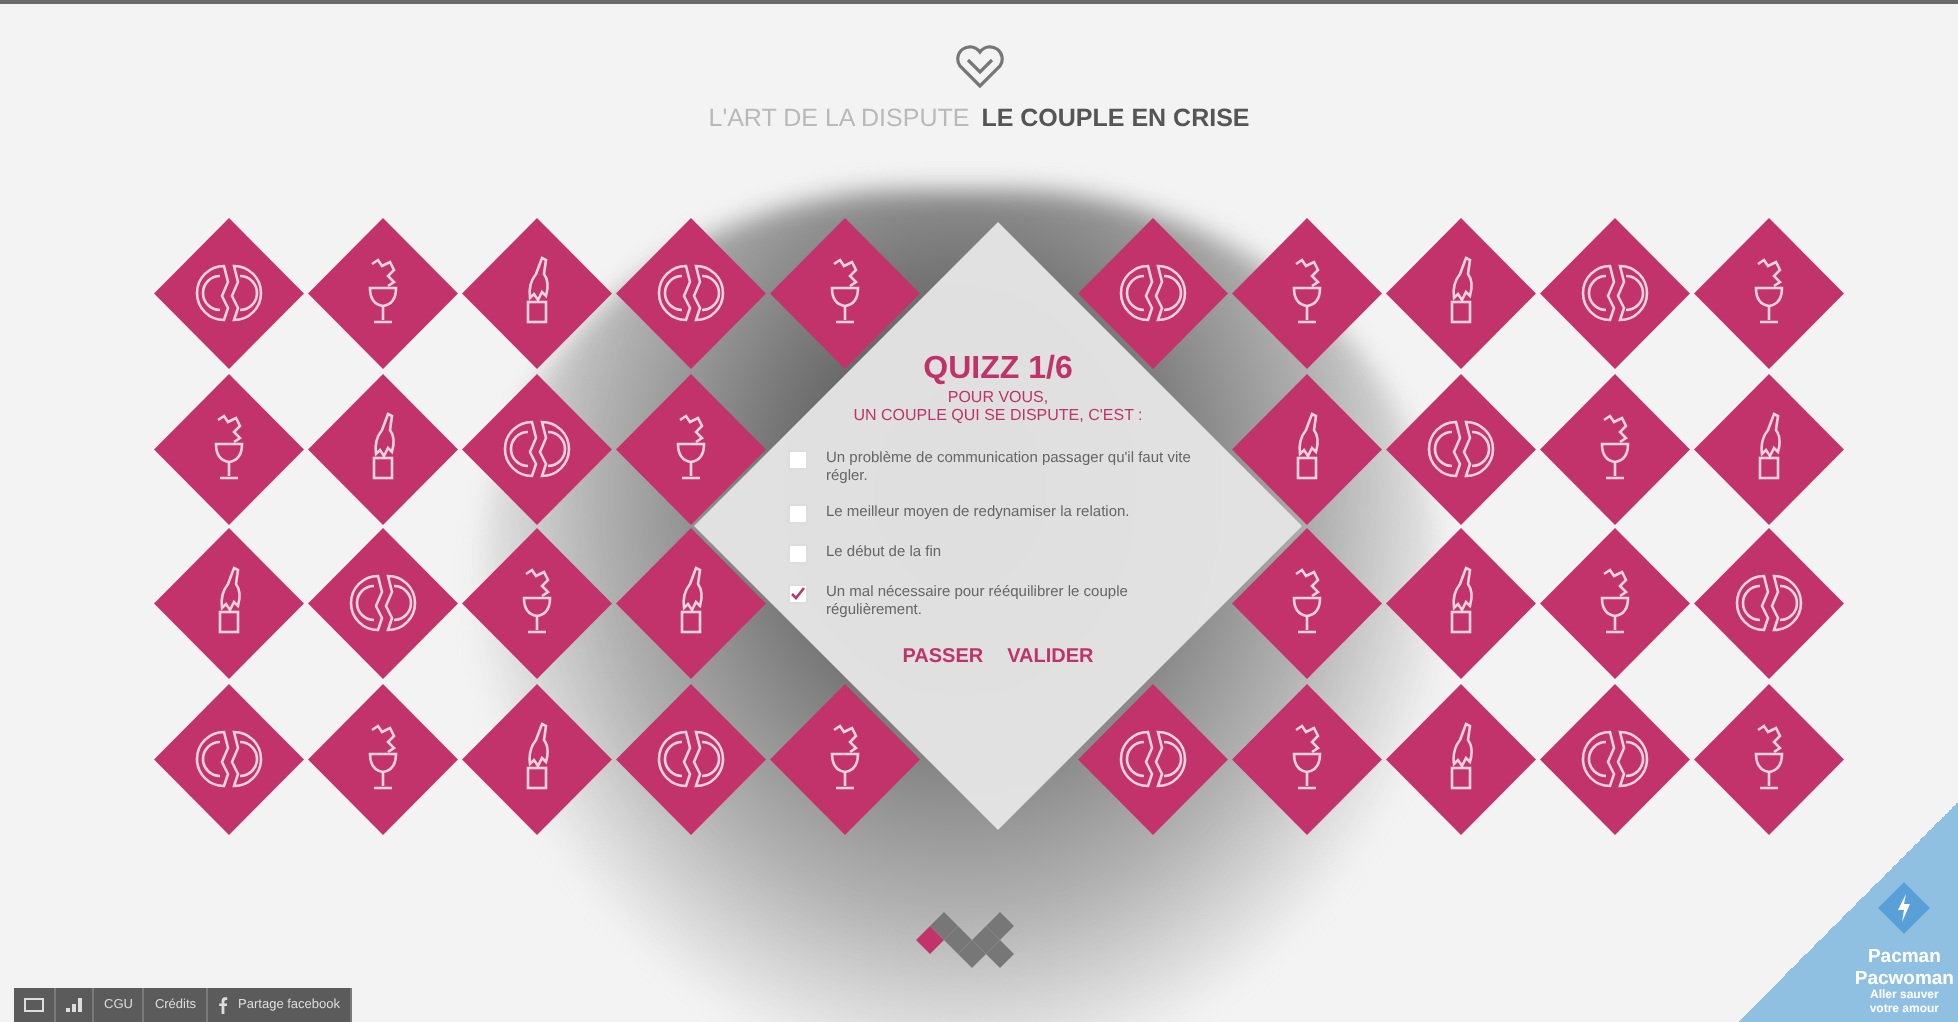  I want to click on skip-button: PASSER, so click(943, 657).